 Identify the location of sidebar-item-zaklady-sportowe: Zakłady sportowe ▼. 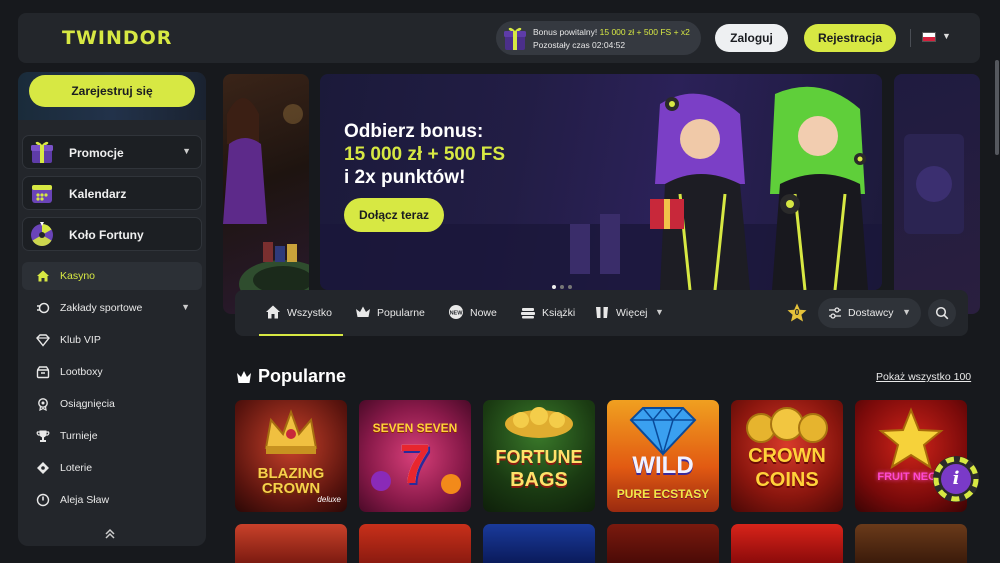
(112, 308).